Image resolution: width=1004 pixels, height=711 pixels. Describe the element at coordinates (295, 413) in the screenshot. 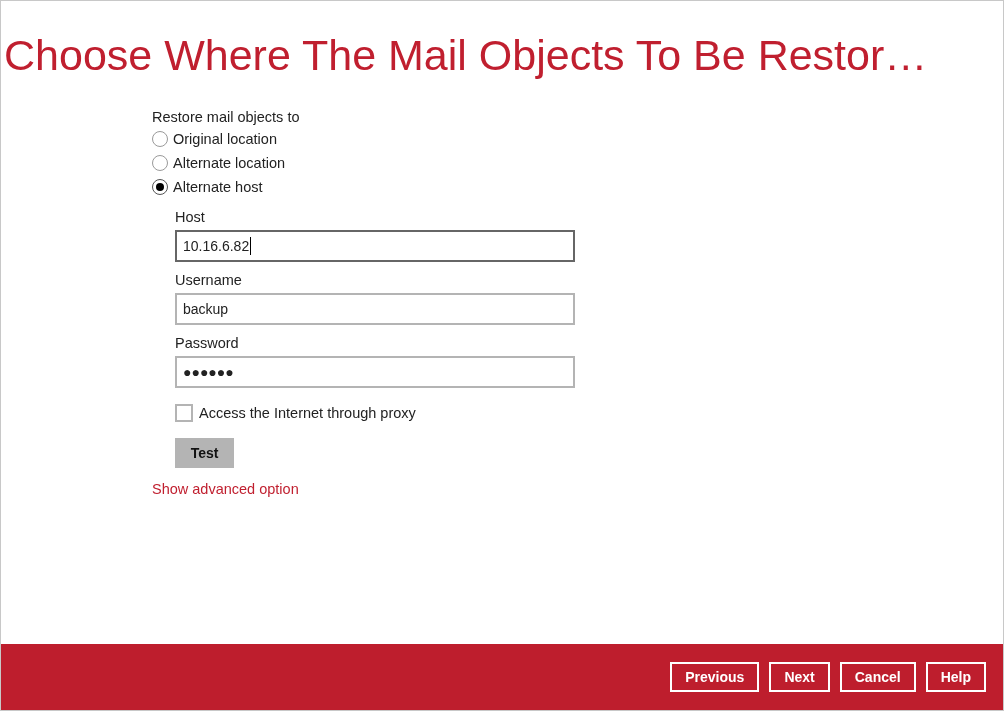

I see `proxy-checkbox: Access the Internet through proxy` at that location.